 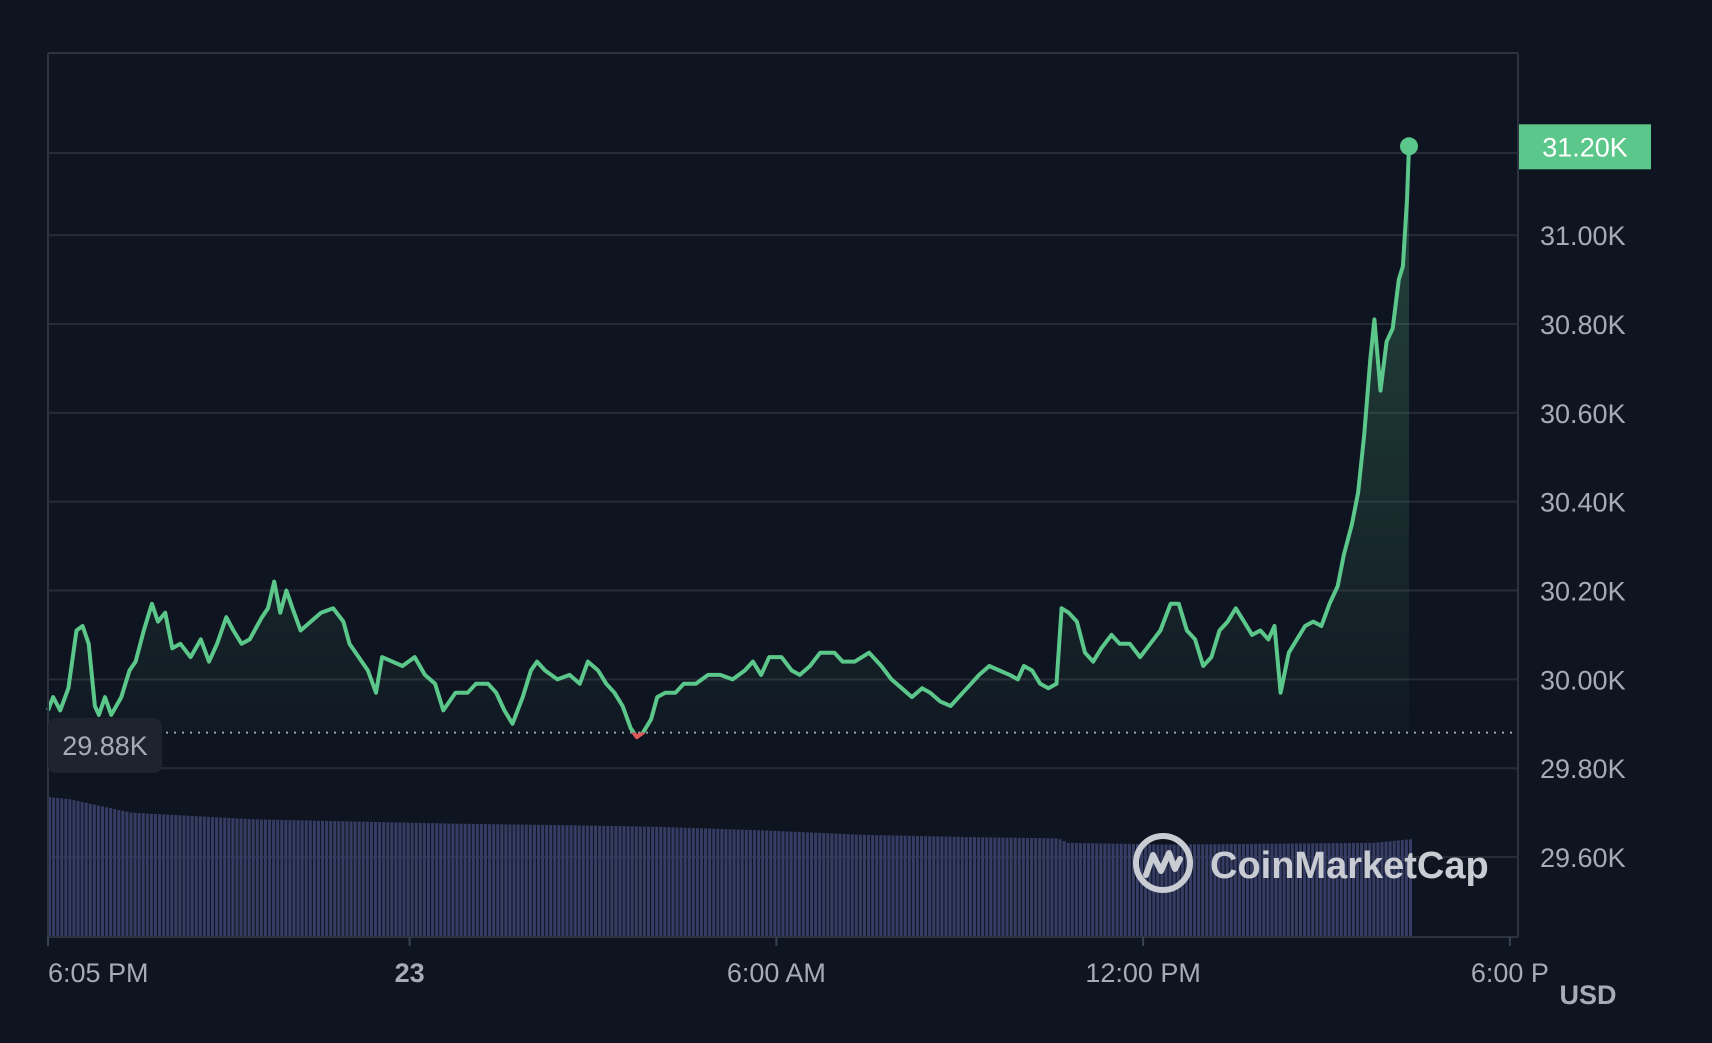 What do you see at coordinates (1587, 995) in the screenshot?
I see `currency-label: USD` at bounding box center [1587, 995].